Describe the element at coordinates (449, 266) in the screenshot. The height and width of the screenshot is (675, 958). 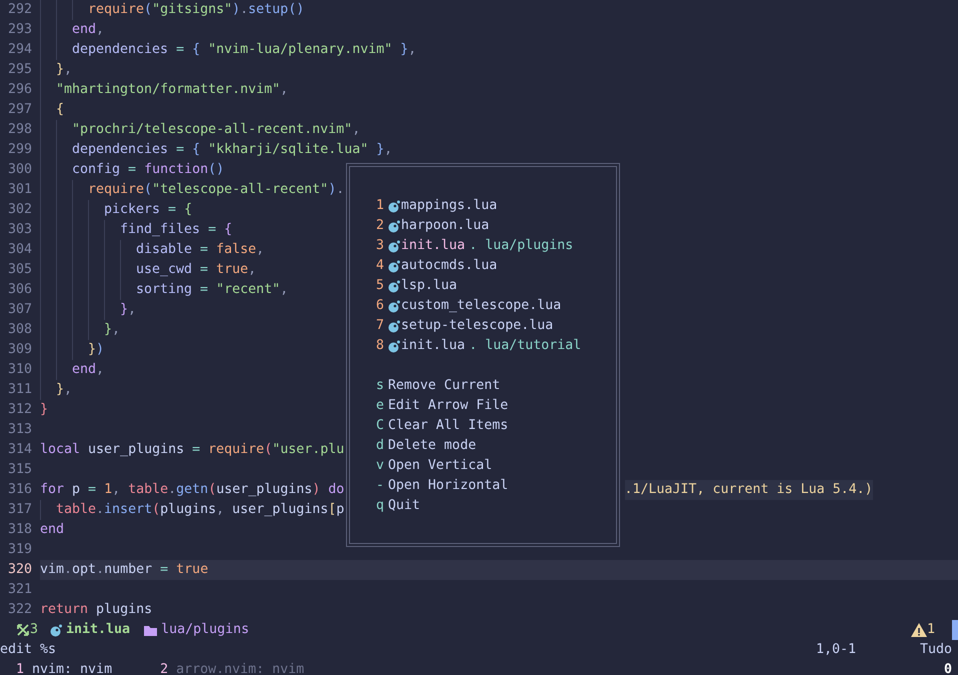
I see `file-name: autocmds.lua` at that location.